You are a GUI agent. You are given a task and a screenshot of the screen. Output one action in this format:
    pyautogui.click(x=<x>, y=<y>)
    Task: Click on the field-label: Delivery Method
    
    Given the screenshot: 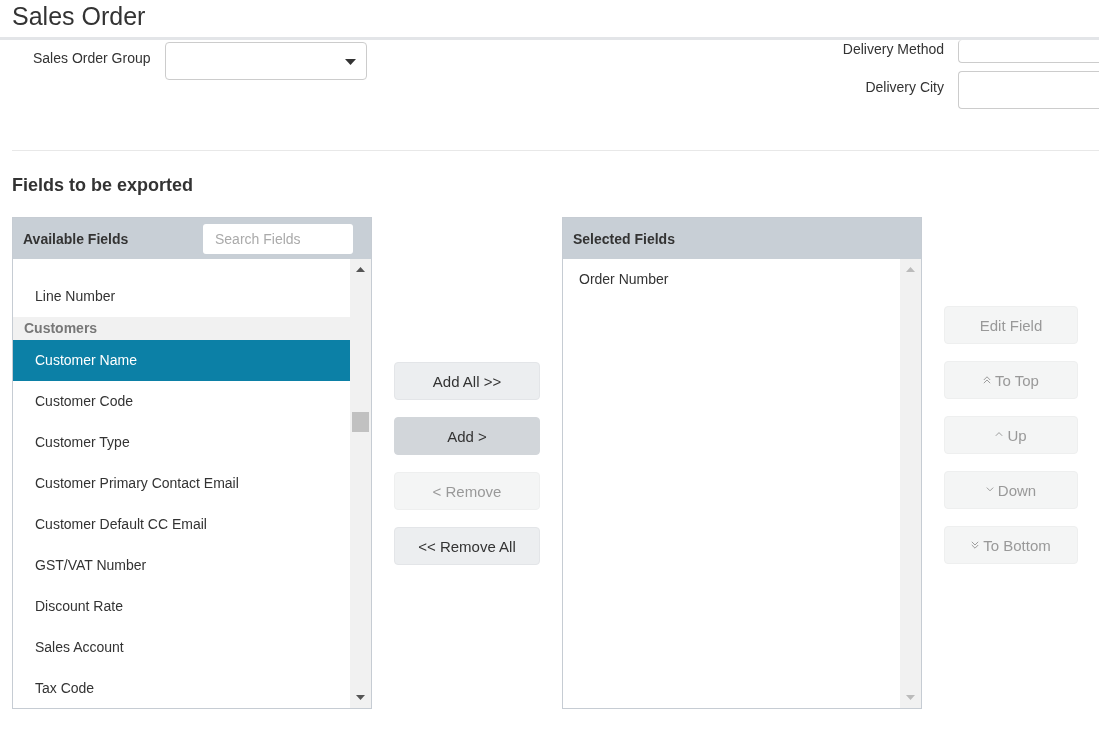 What is the action you would take?
    pyautogui.click(x=892, y=48)
    